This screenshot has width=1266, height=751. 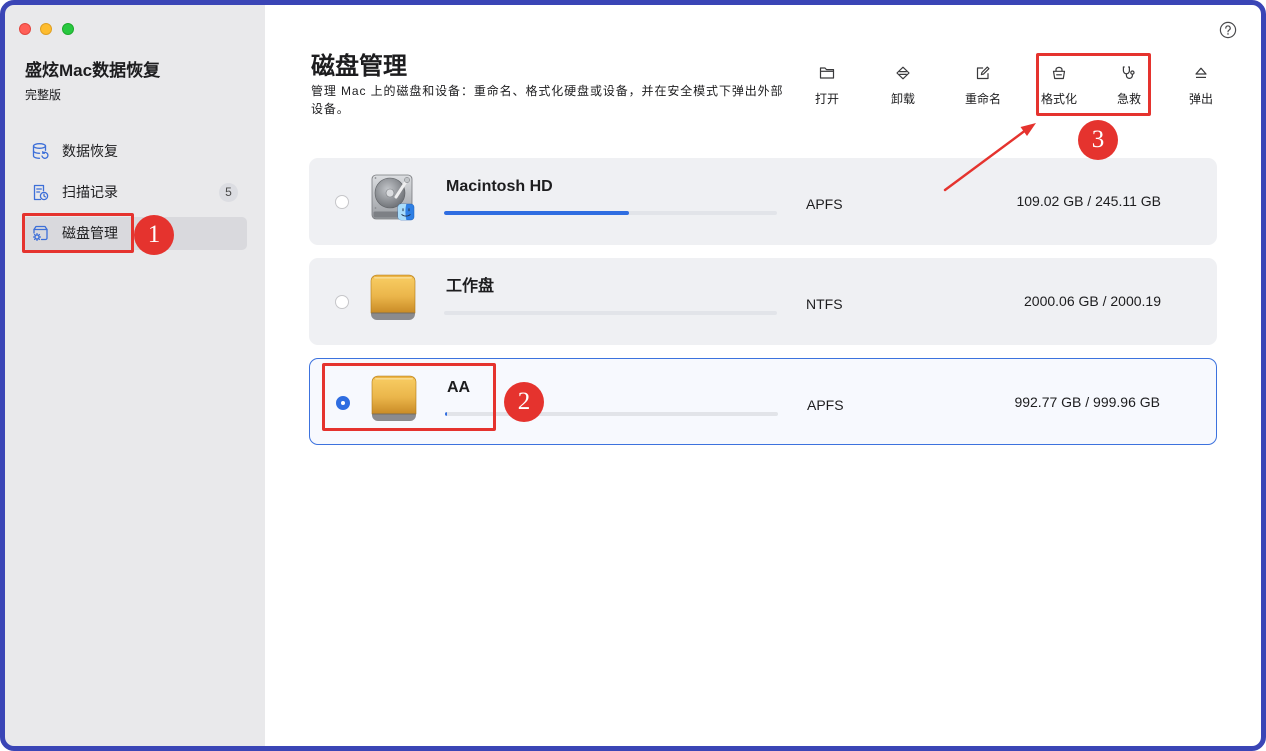 What do you see at coordinates (93, 70) in the screenshot?
I see `app-name: 盛炫Mac数据恢复` at bounding box center [93, 70].